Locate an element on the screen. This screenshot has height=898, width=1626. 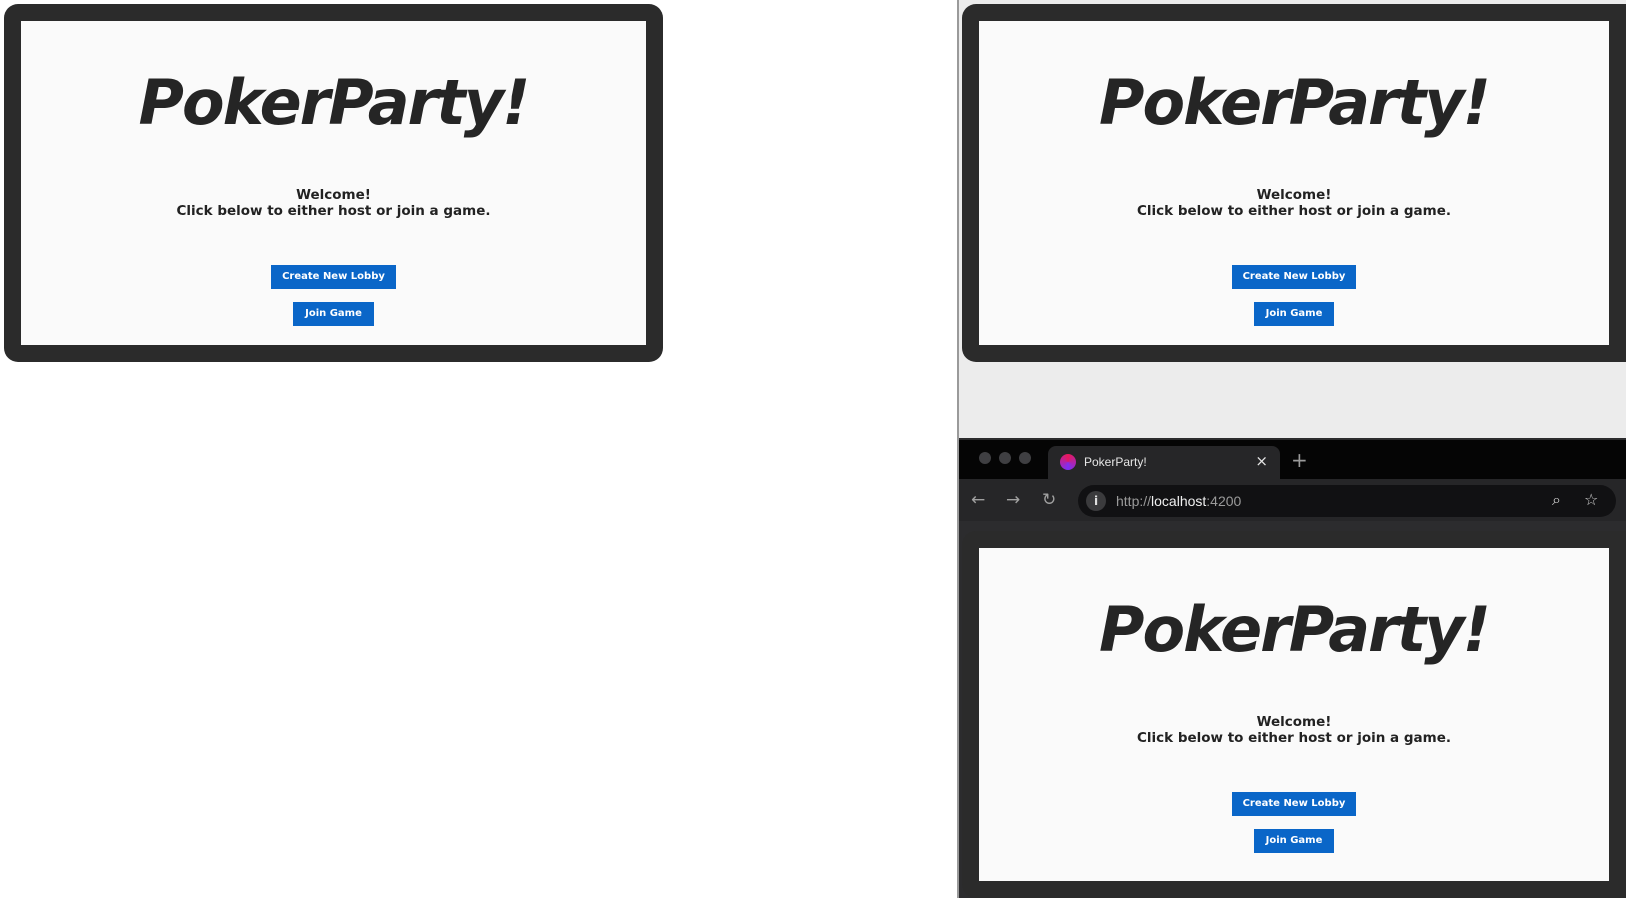
tab-close-icon: × is located at coordinates (1261, 461).